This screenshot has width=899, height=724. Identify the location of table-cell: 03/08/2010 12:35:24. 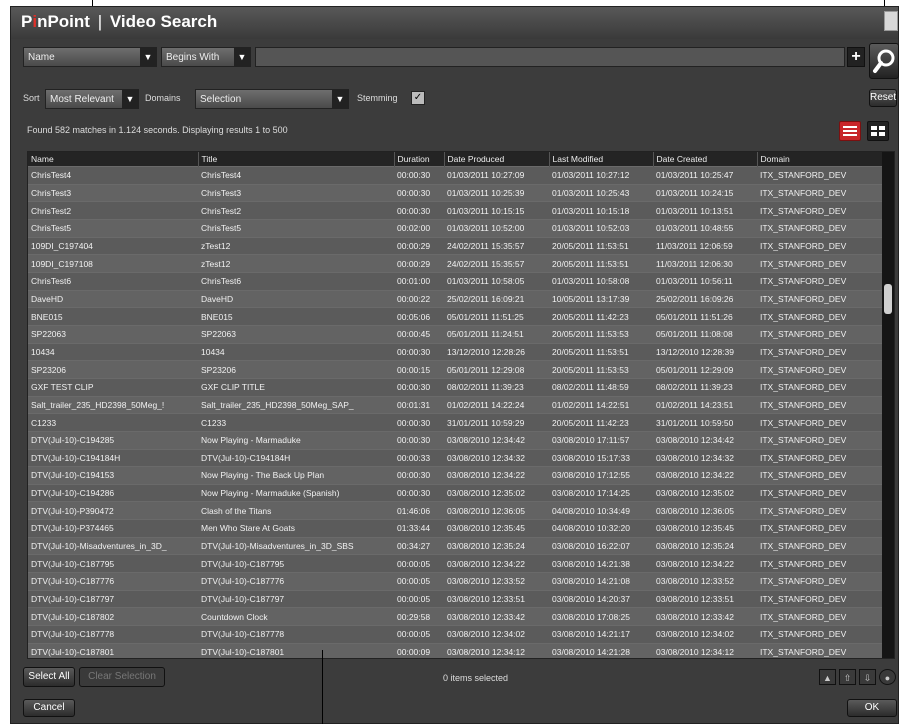
(705, 545).